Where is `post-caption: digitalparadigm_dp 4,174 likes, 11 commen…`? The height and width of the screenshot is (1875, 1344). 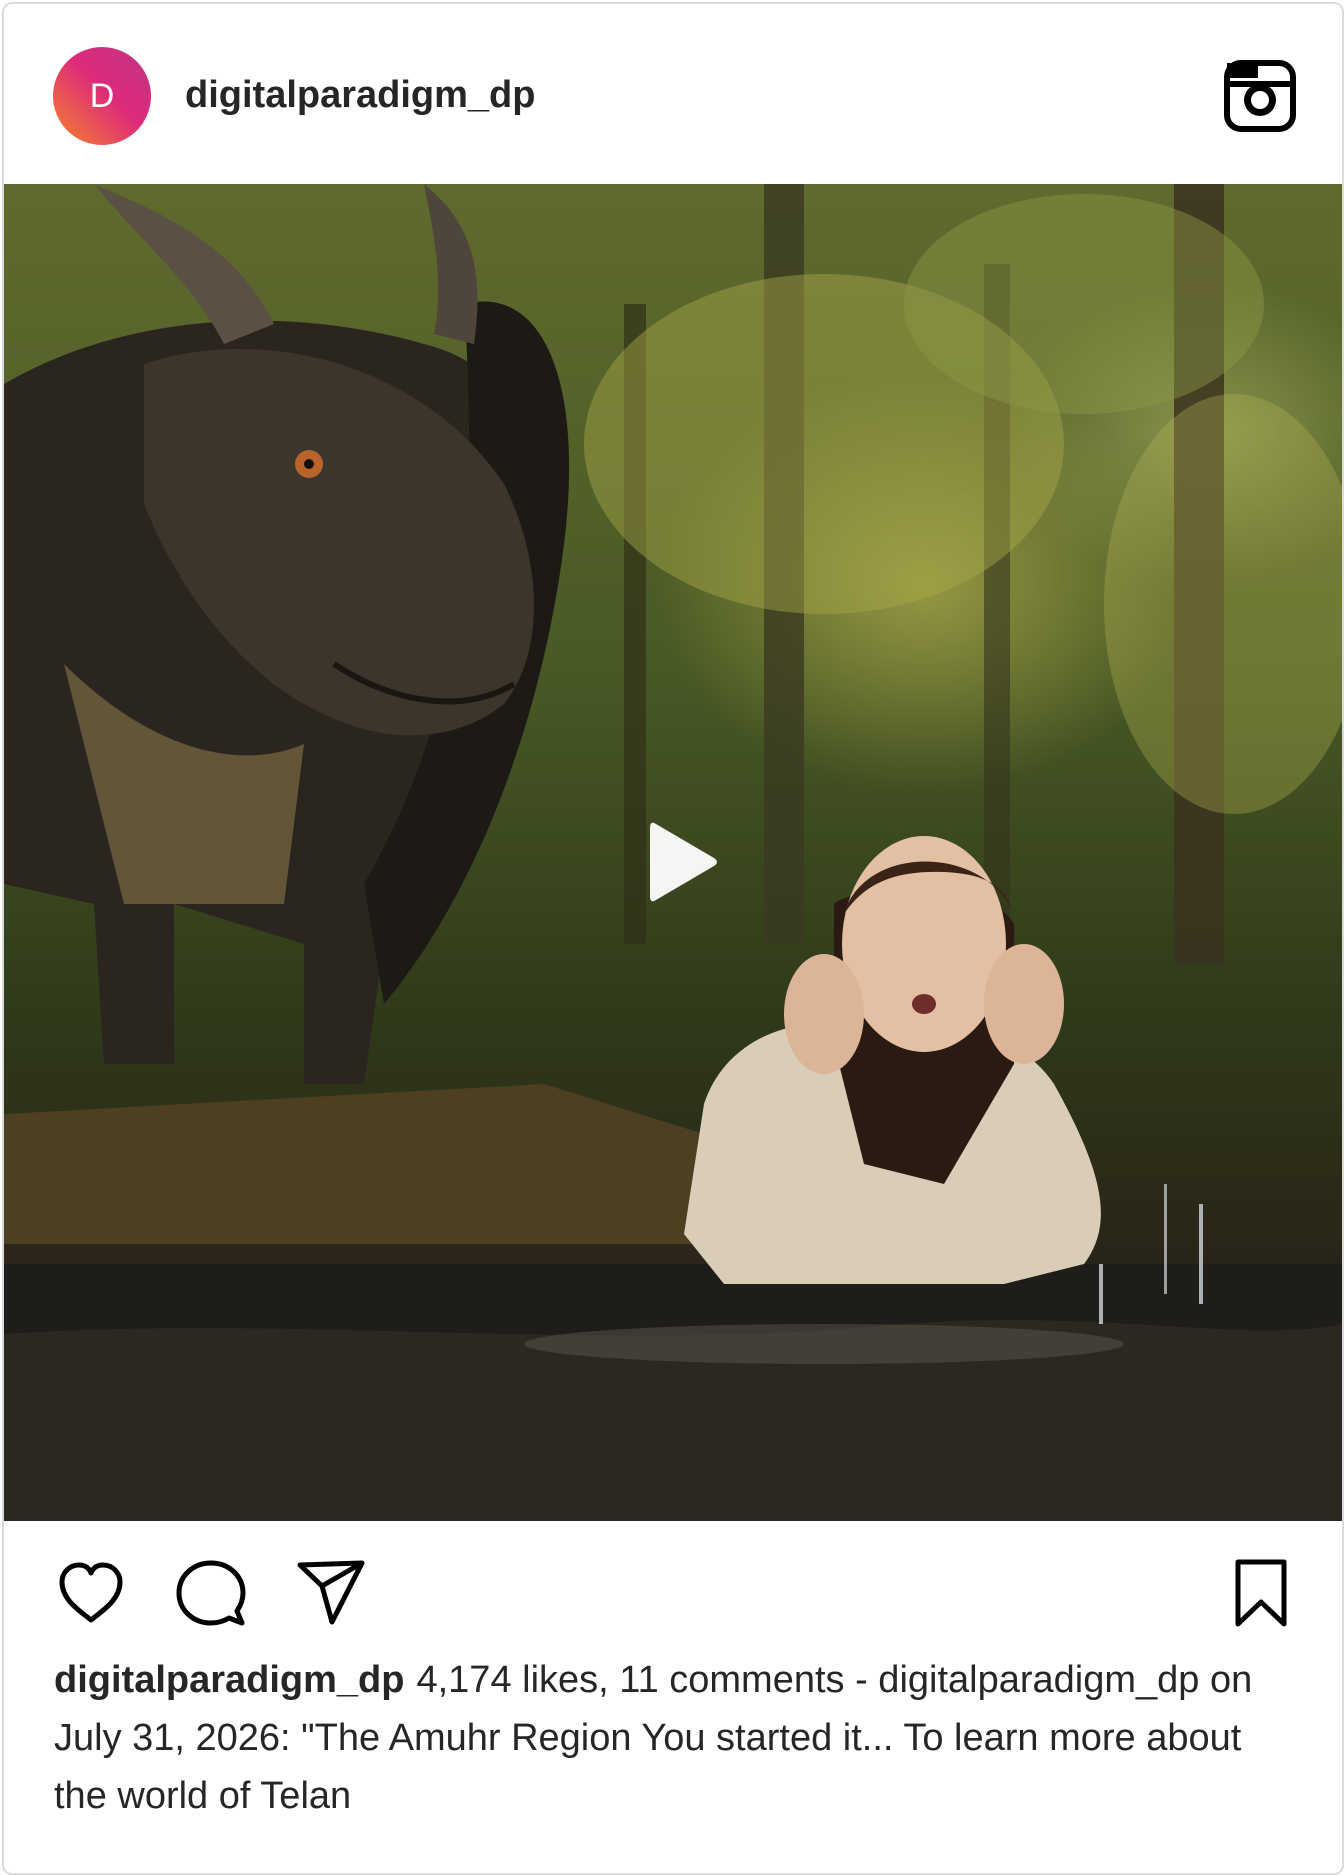
post-caption: digitalparadigm_dp 4,174 likes, 11 commen… is located at coordinates (659, 1738).